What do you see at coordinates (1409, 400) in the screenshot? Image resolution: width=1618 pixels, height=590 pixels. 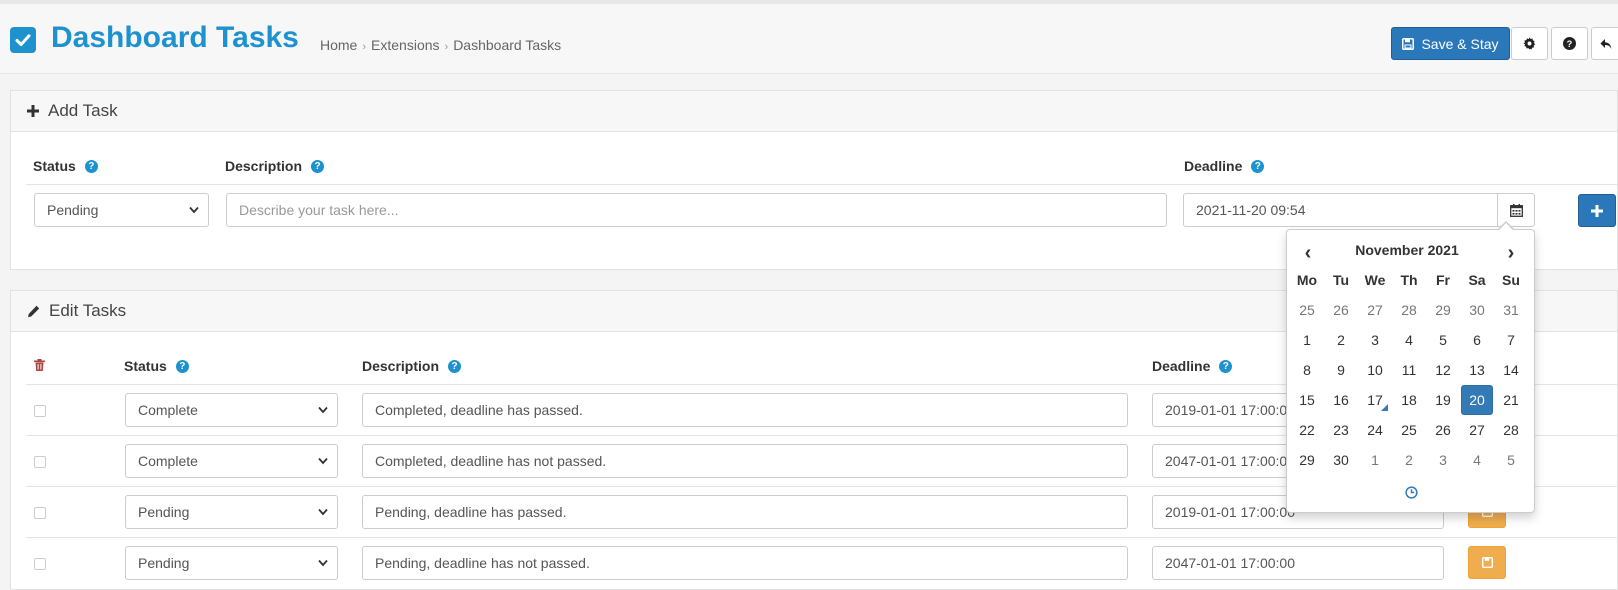 I see `calendar-day: 18` at bounding box center [1409, 400].